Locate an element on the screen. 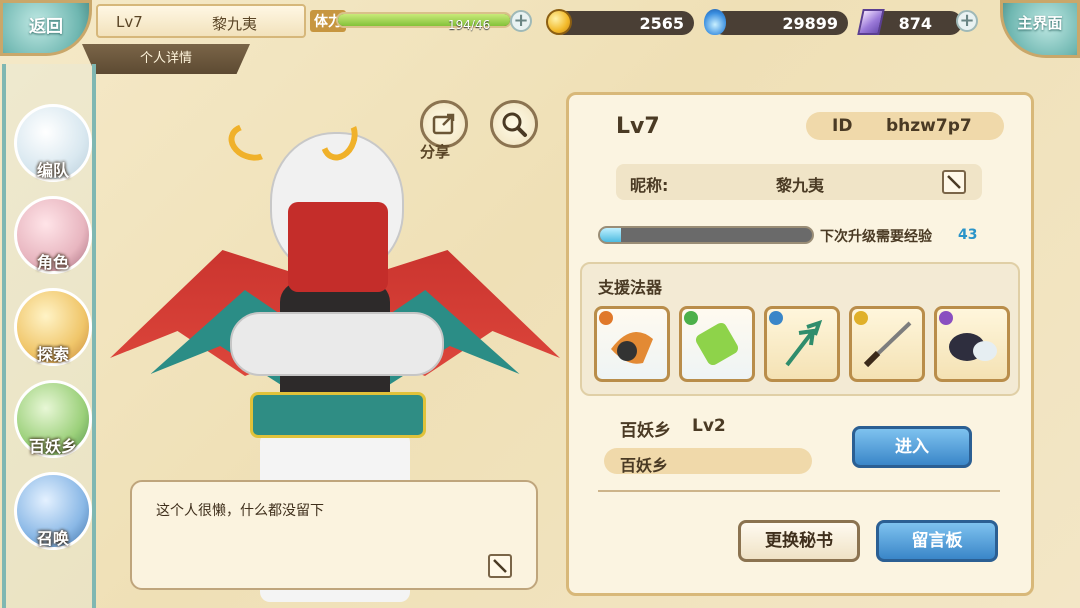 The width and height of the screenshot is (1080, 608). message-board-button: 留言板 is located at coordinates (937, 541).